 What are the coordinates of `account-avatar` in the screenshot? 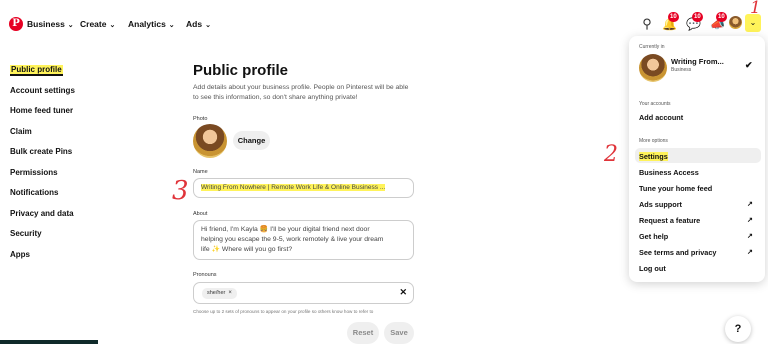 It's located at (653, 68).